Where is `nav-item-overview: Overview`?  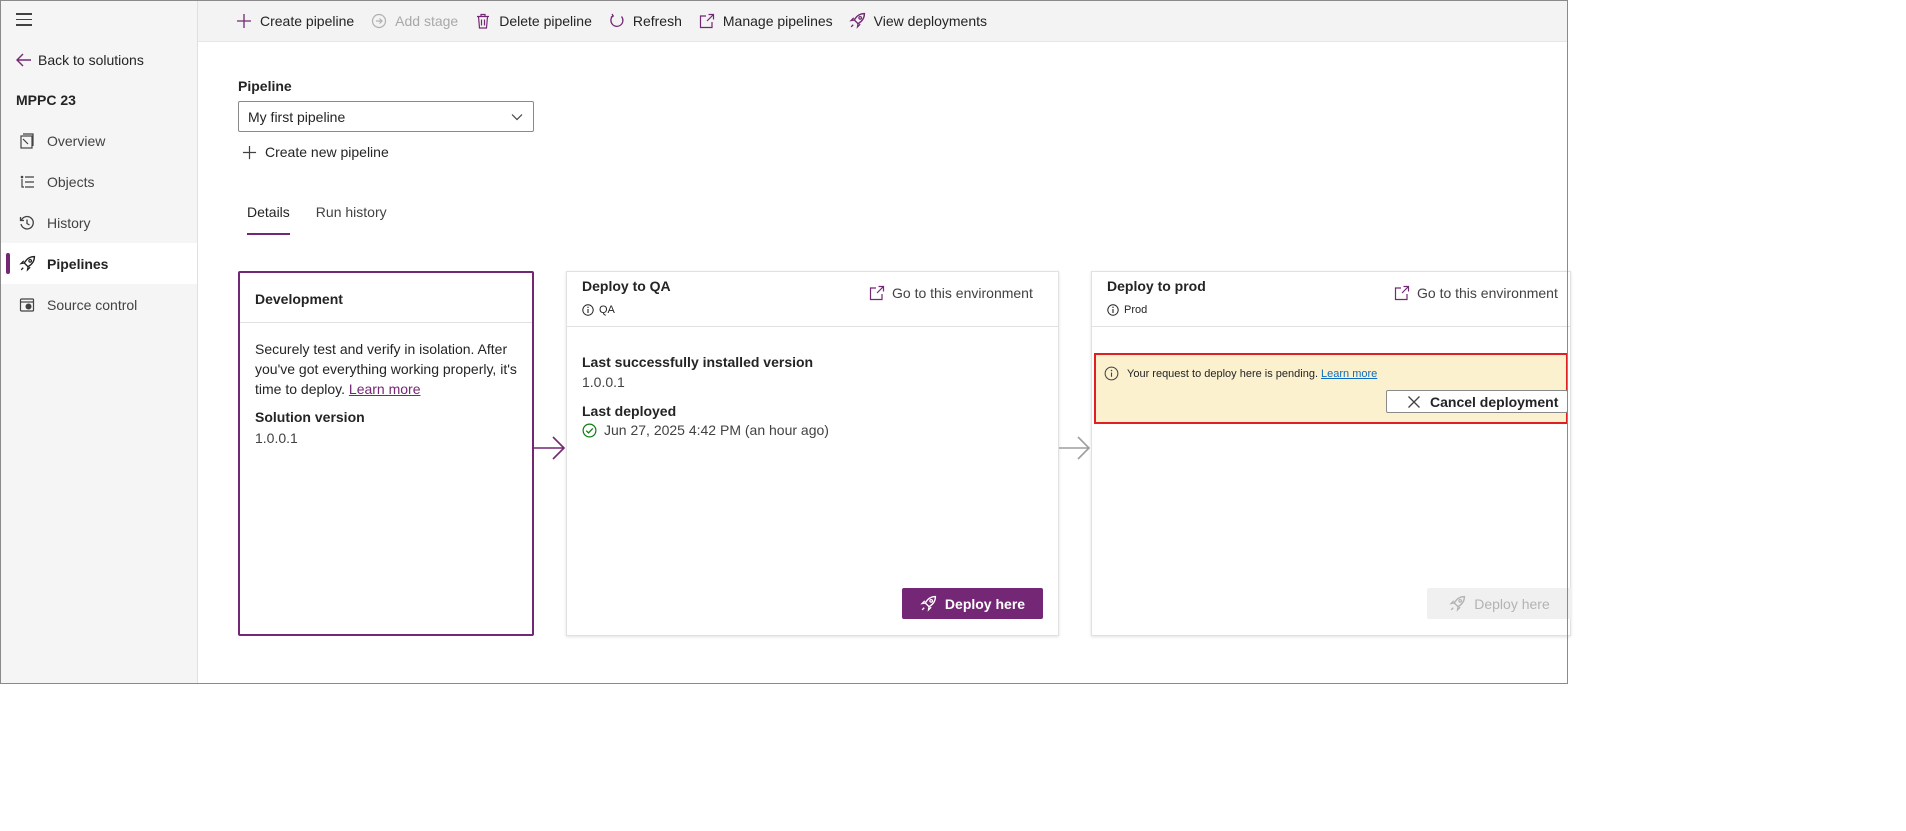
nav-item-overview: Overview is located at coordinates (98, 140).